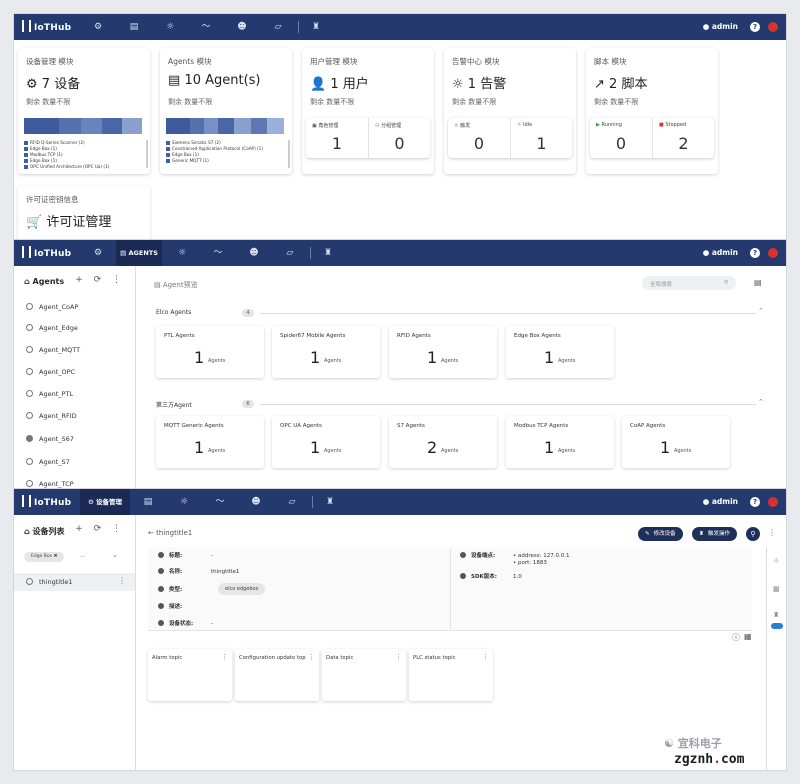 The height and width of the screenshot is (784, 800). I want to click on agent-card: RFID Agents 1 Agents, so click(443, 352).